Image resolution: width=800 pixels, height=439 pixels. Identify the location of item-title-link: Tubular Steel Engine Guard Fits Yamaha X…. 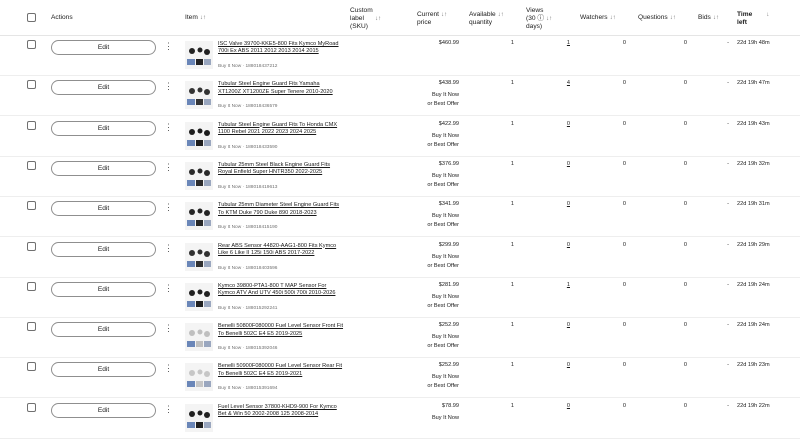
(280, 88).